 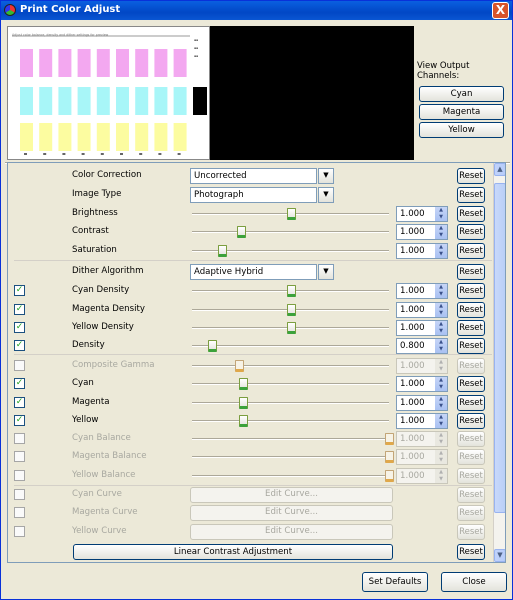 What do you see at coordinates (471, 176) in the screenshot?
I see `color-correction-reset-button: Reset` at bounding box center [471, 176].